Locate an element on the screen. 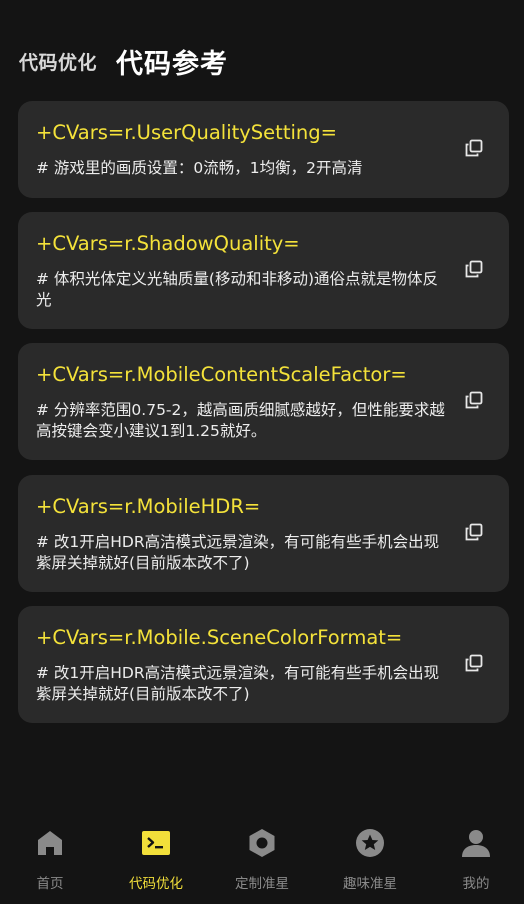 This screenshot has height=904, width=524. nav-item-home: 首页 is located at coordinates (51, 861).